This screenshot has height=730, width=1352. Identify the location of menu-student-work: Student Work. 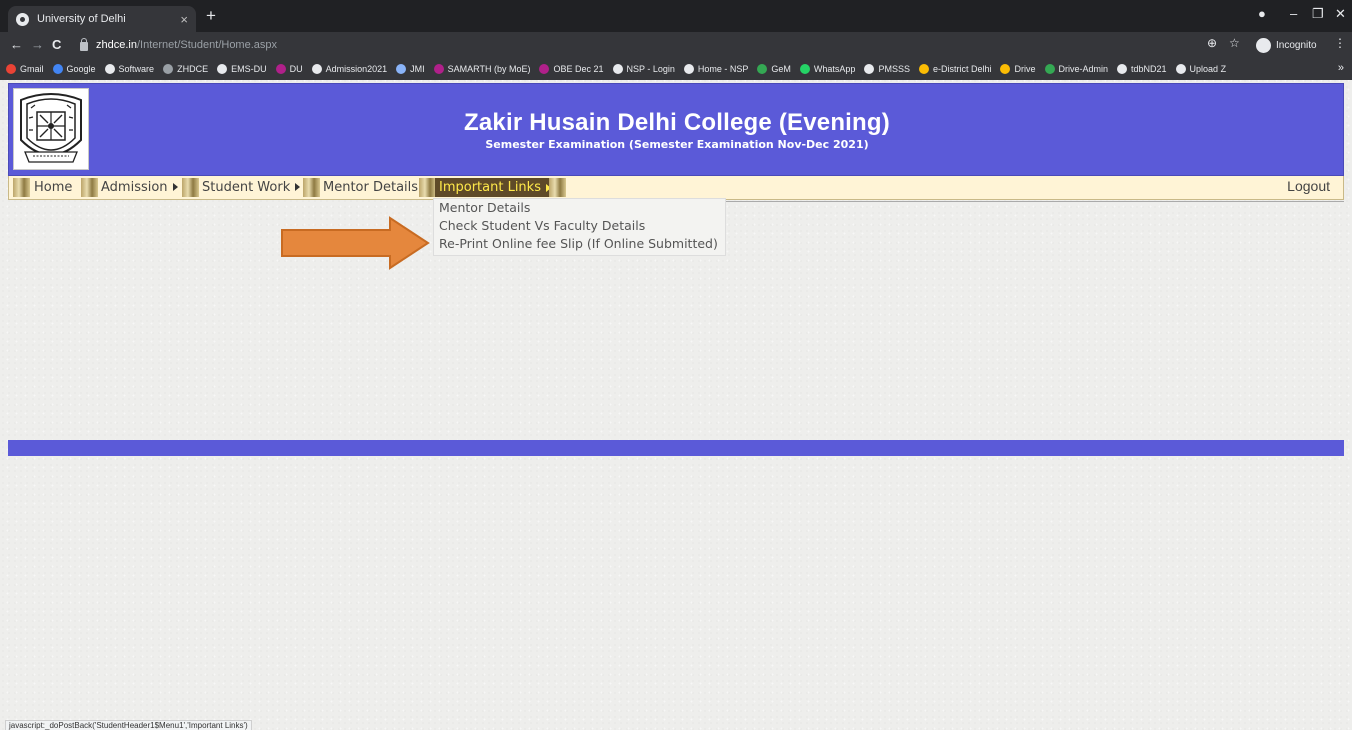
(251, 187).